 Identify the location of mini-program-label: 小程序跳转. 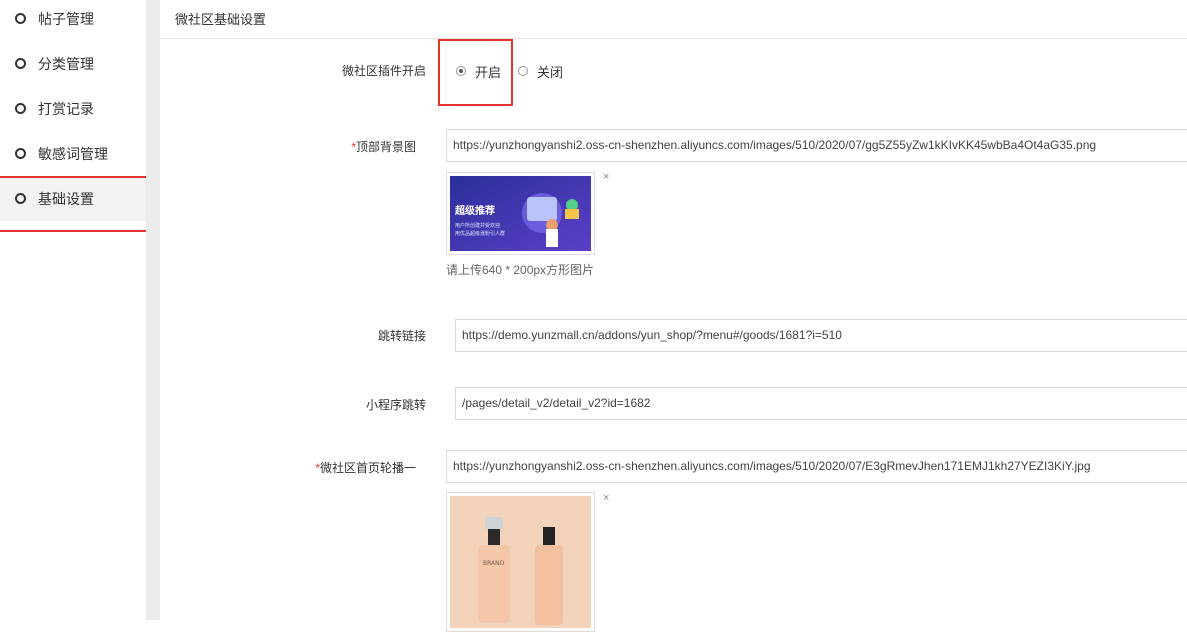
(395, 405).